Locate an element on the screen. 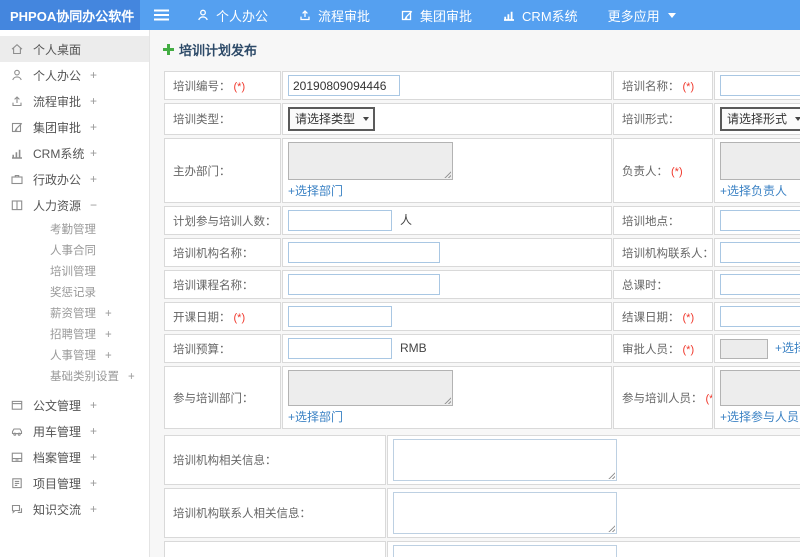  sidebar-item-official-docs: 公文管理 + is located at coordinates (74, 405).